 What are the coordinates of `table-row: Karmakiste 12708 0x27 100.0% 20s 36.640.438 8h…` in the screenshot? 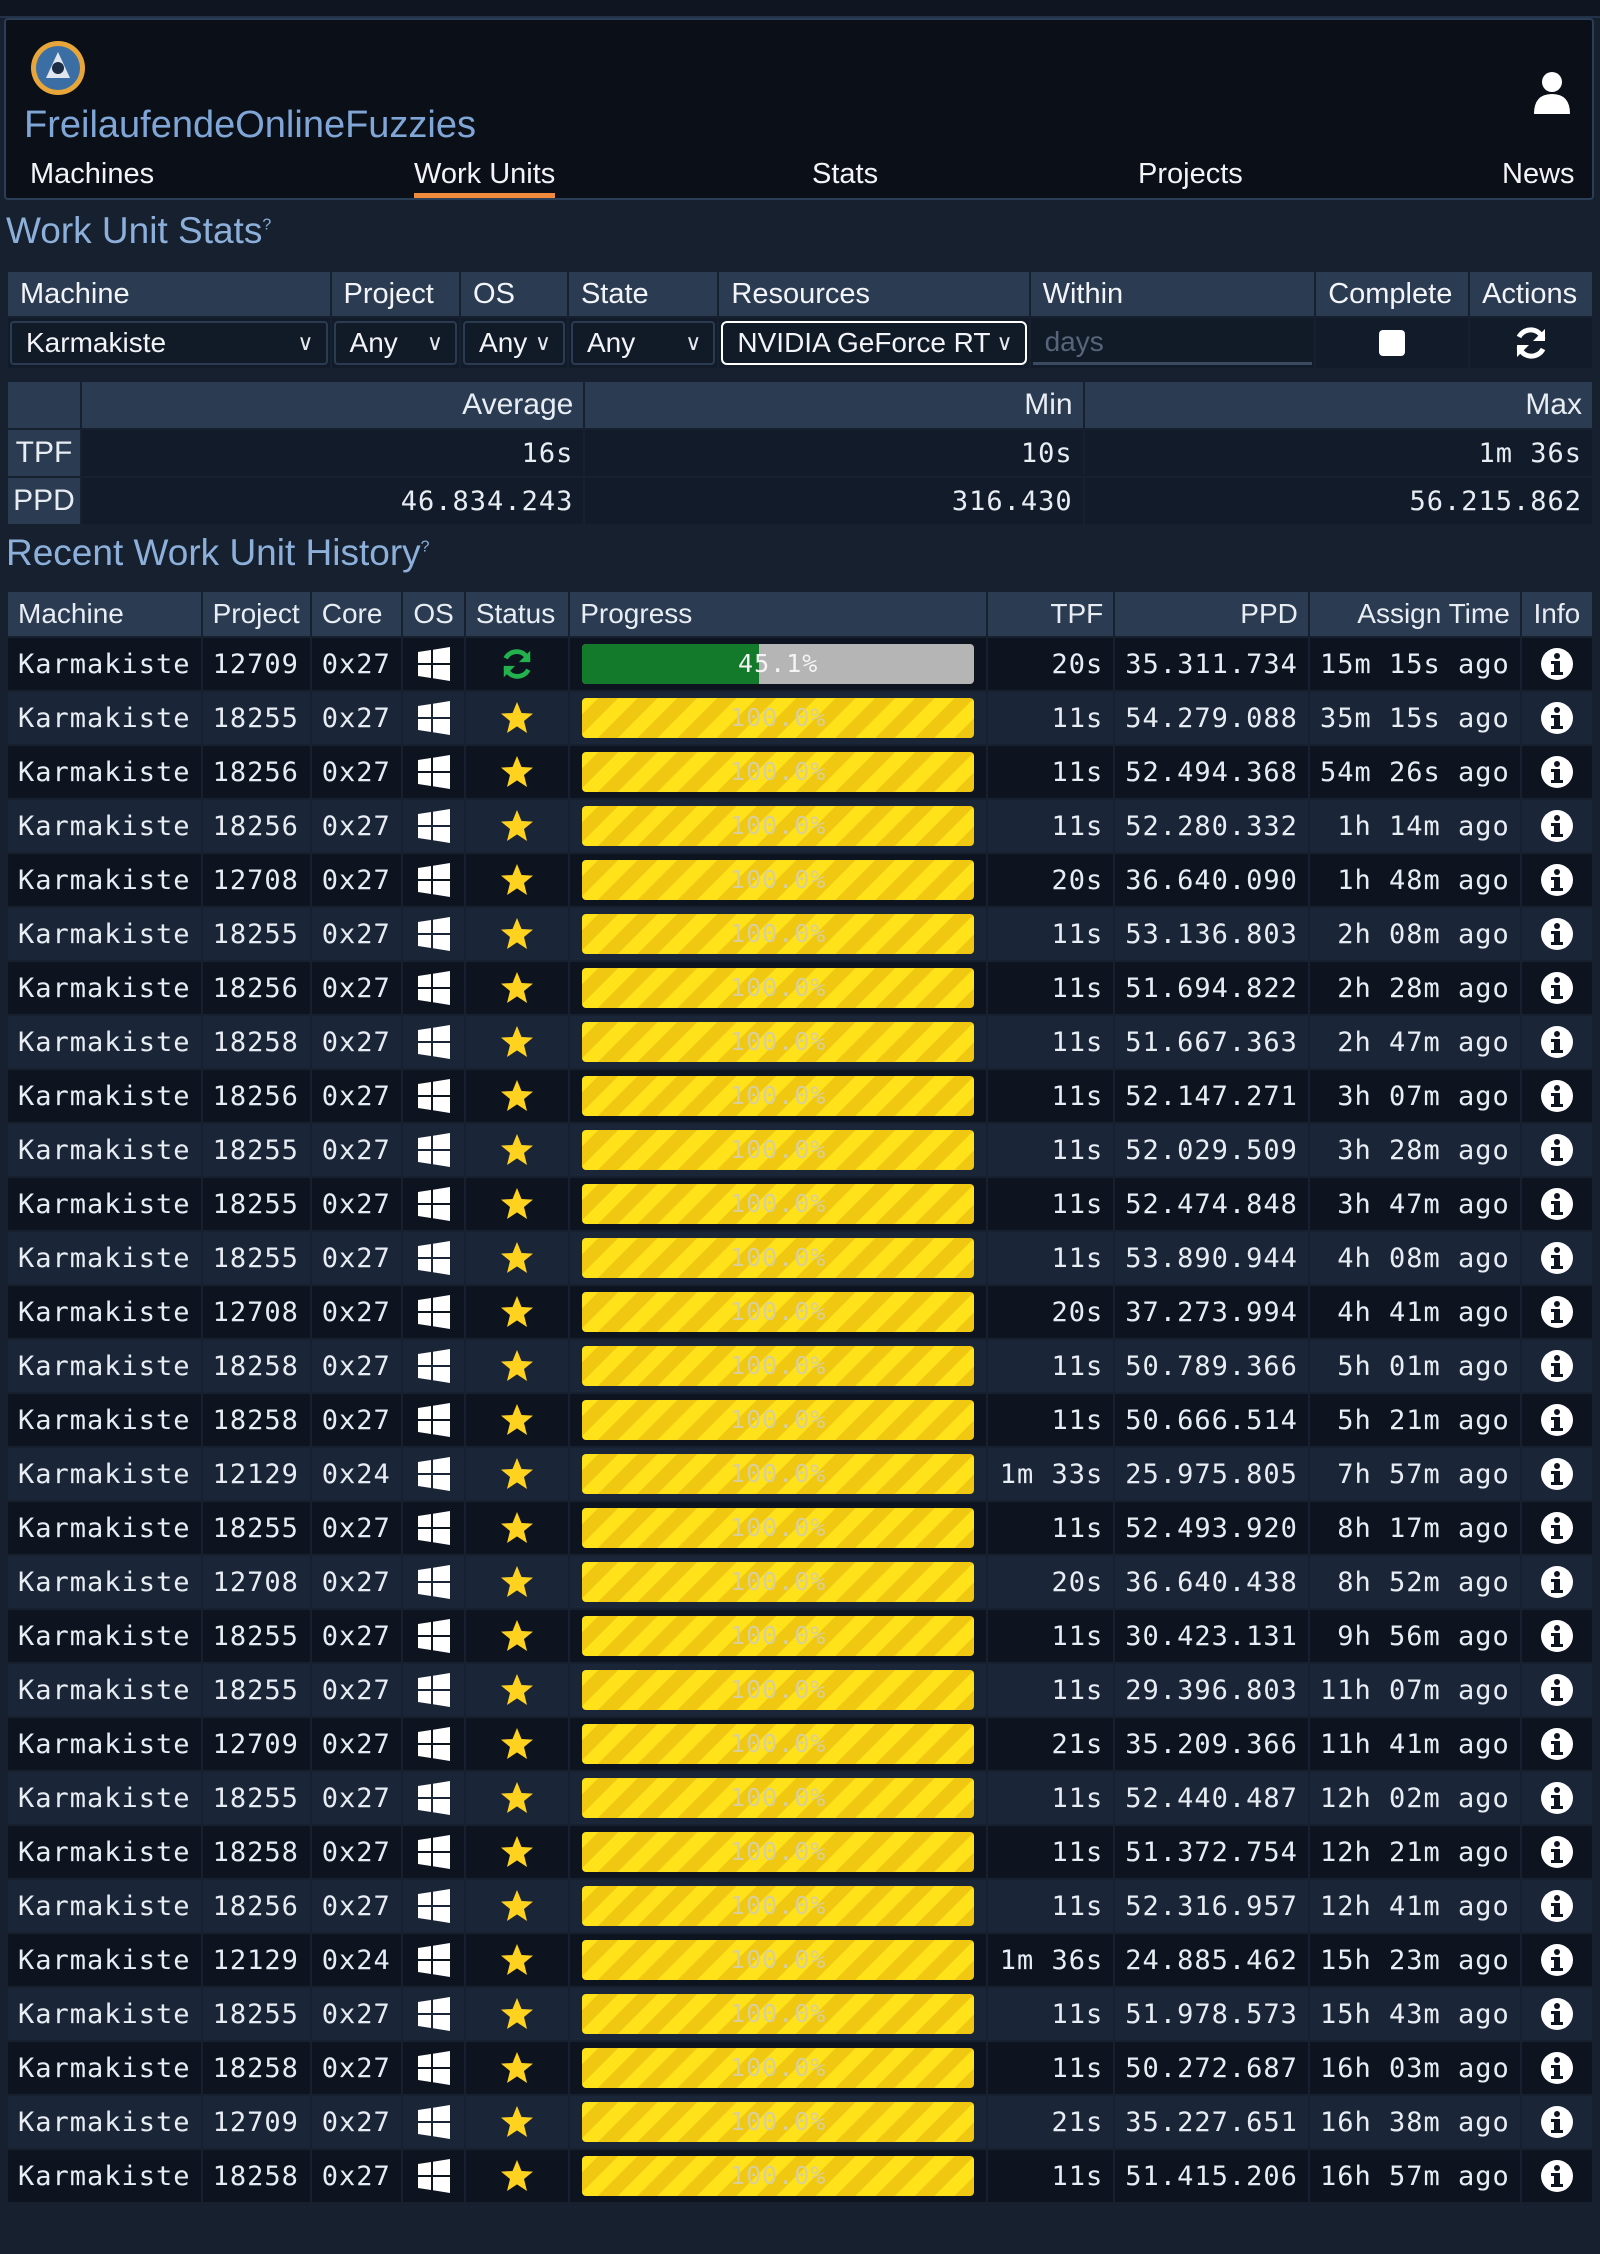 It's located at (800, 1582).